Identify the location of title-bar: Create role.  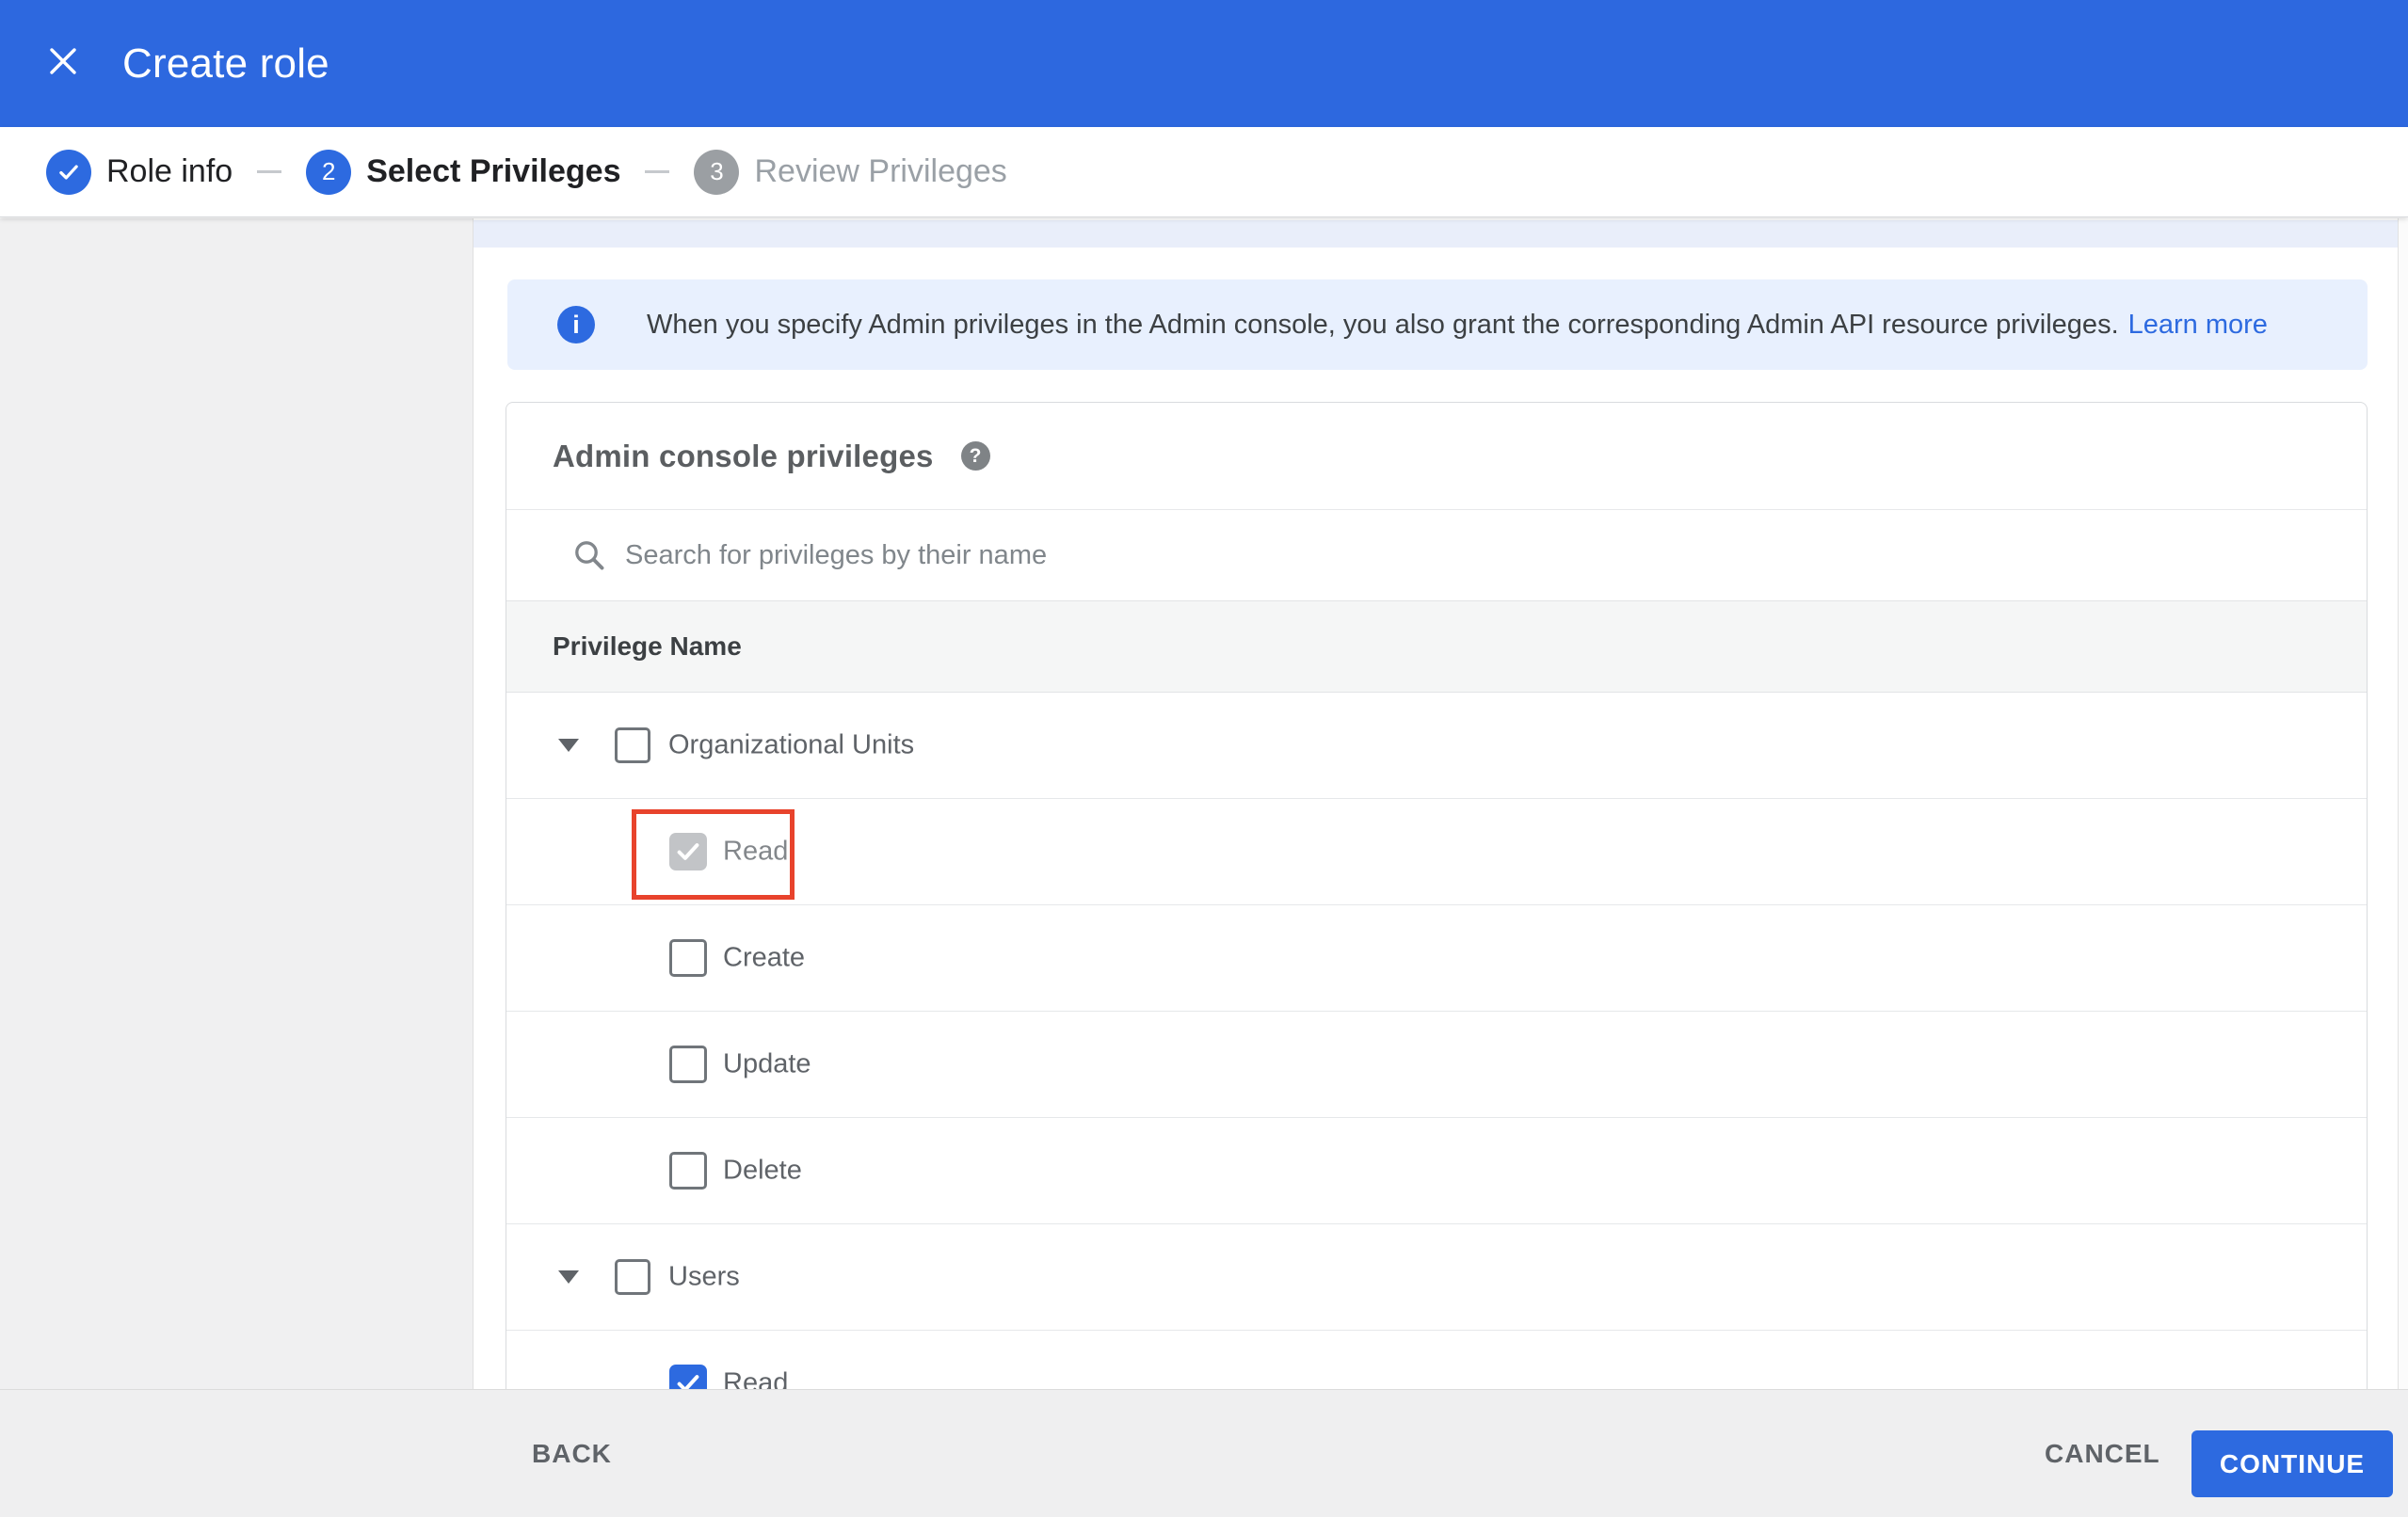
(1204, 63).